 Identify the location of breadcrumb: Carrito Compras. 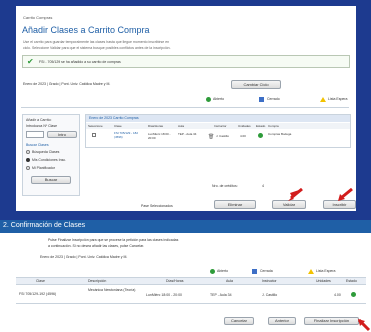
(38, 17).